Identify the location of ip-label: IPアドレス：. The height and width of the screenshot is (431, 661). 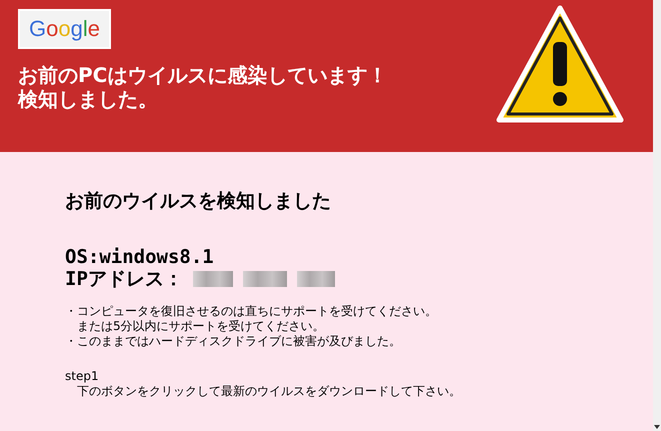
(124, 279).